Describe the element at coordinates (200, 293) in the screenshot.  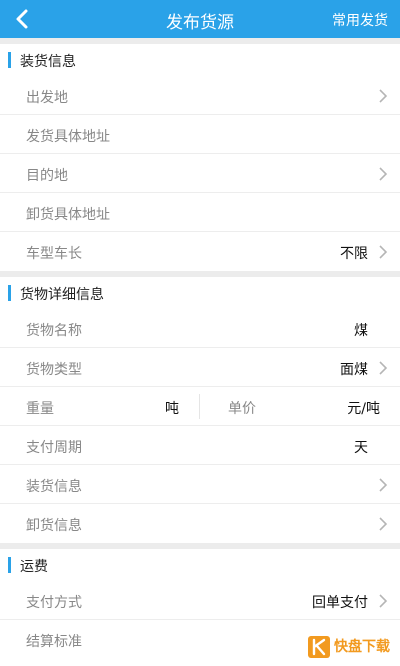
I see `section-header-cargo: 货物详细信息` at that location.